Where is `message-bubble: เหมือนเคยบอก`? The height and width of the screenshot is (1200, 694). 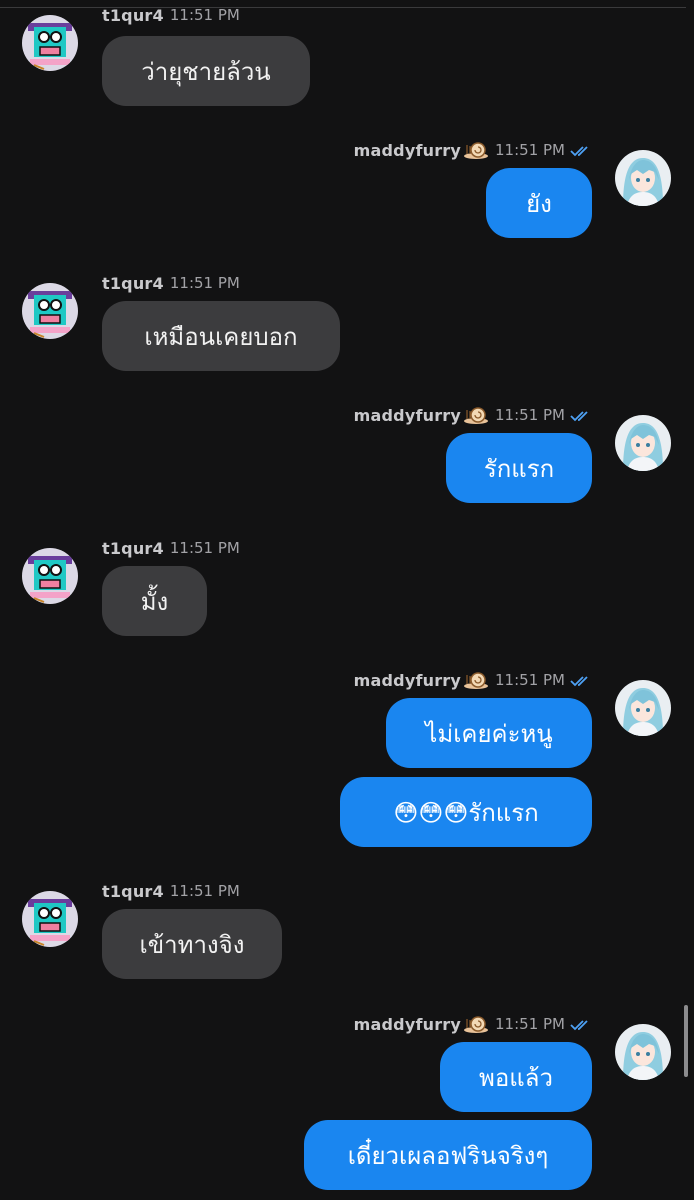 message-bubble: เหมือนเคยบอก is located at coordinates (221, 336).